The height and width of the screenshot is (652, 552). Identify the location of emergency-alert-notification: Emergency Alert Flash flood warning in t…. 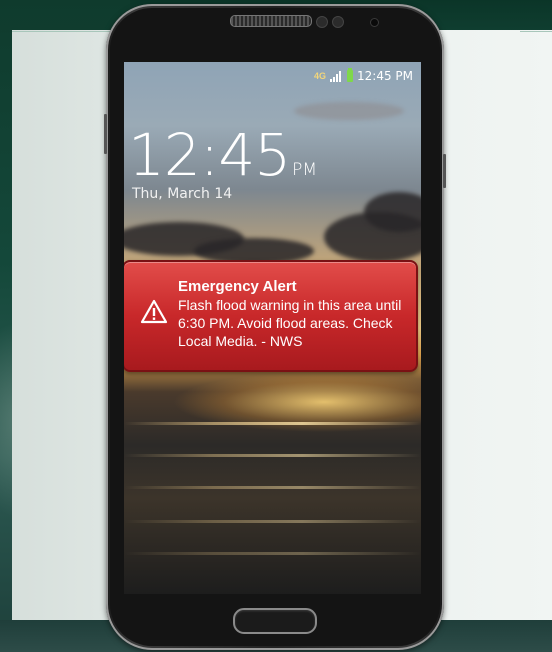
(271, 316).